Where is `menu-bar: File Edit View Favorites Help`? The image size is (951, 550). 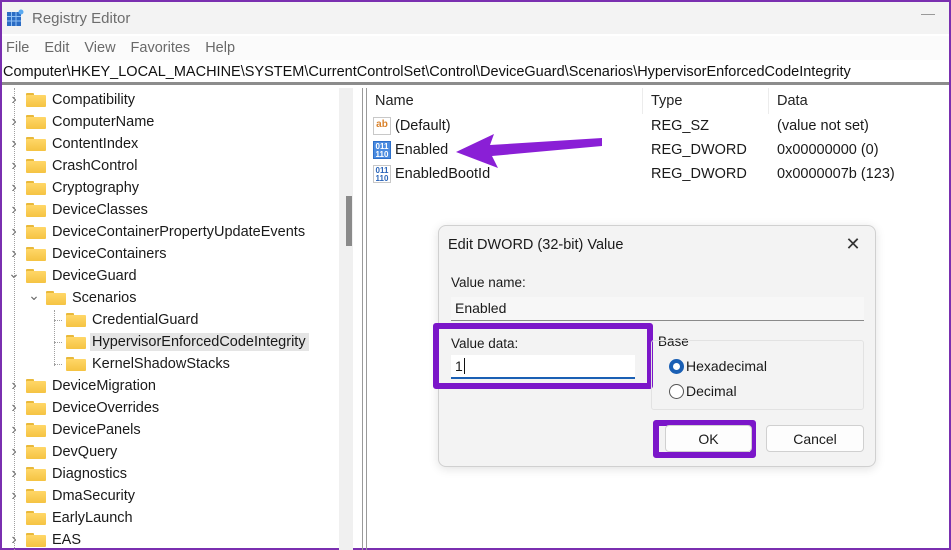 menu-bar: File Edit View Favorites Help is located at coordinates (475, 48).